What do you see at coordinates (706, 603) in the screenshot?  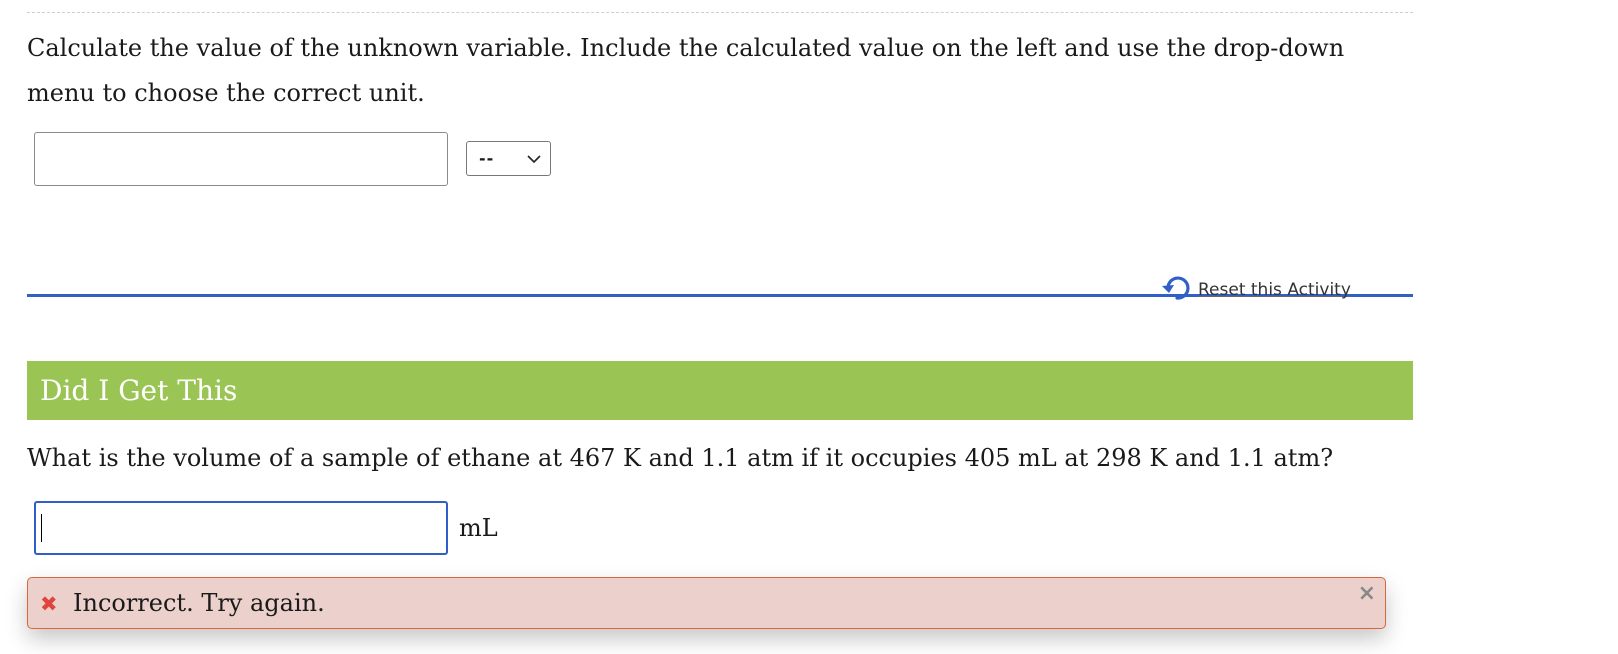 I see `feedback-alert: ✖ Incorrect. Try again. ×` at bounding box center [706, 603].